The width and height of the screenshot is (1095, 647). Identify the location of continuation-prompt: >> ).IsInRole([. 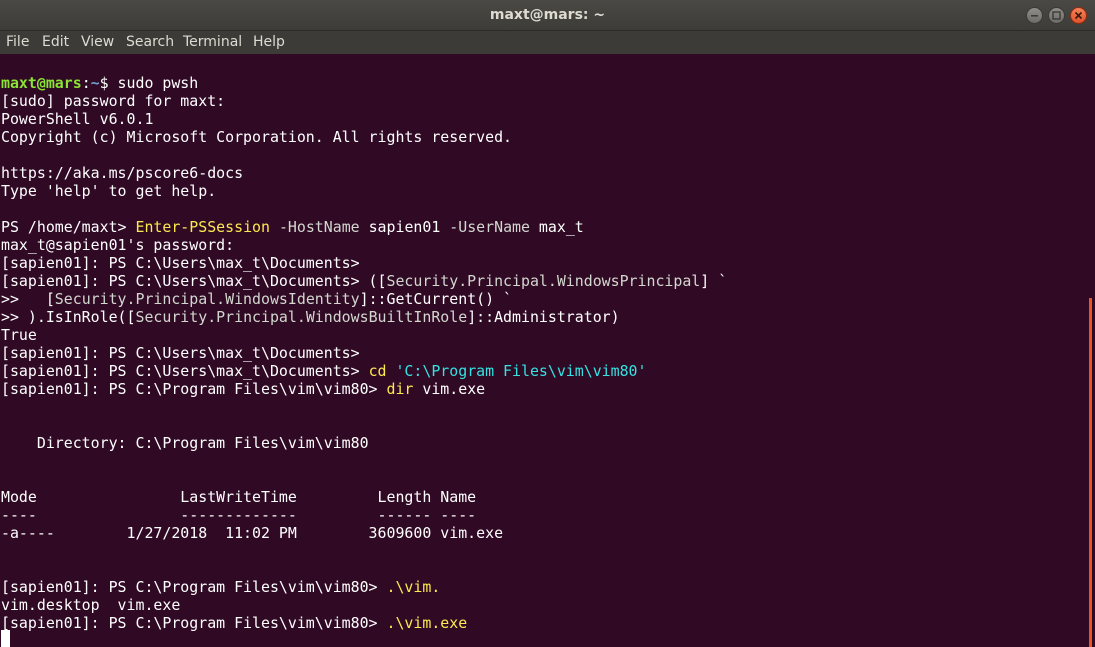
(68, 317).